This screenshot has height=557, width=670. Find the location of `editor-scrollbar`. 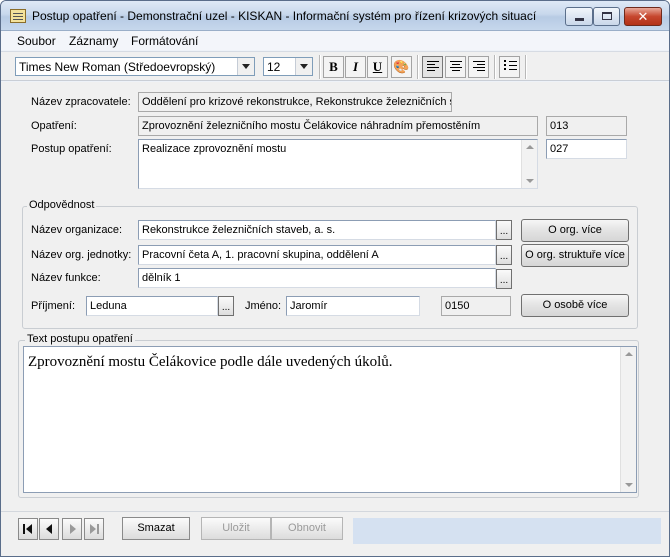

editor-scrollbar is located at coordinates (628, 419).